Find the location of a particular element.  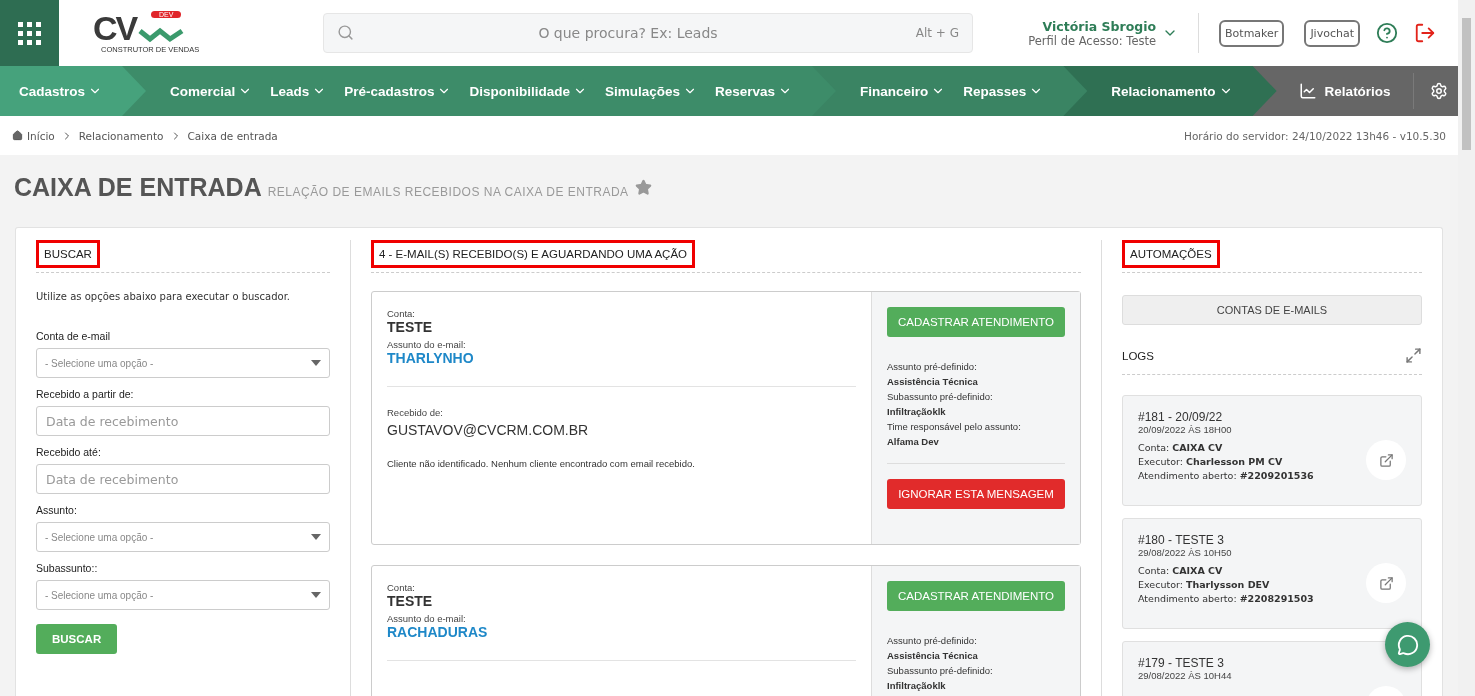

field-label: Conta de e-mail is located at coordinates (74, 336).